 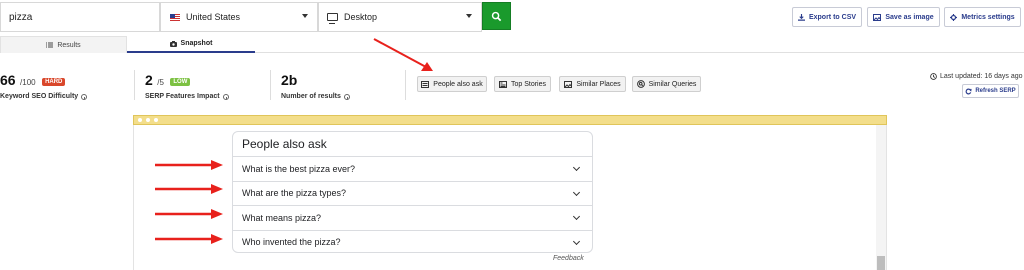 What do you see at coordinates (182, 96) in the screenshot?
I see `serp-impact-label: SERP Features Impact` at bounding box center [182, 96].